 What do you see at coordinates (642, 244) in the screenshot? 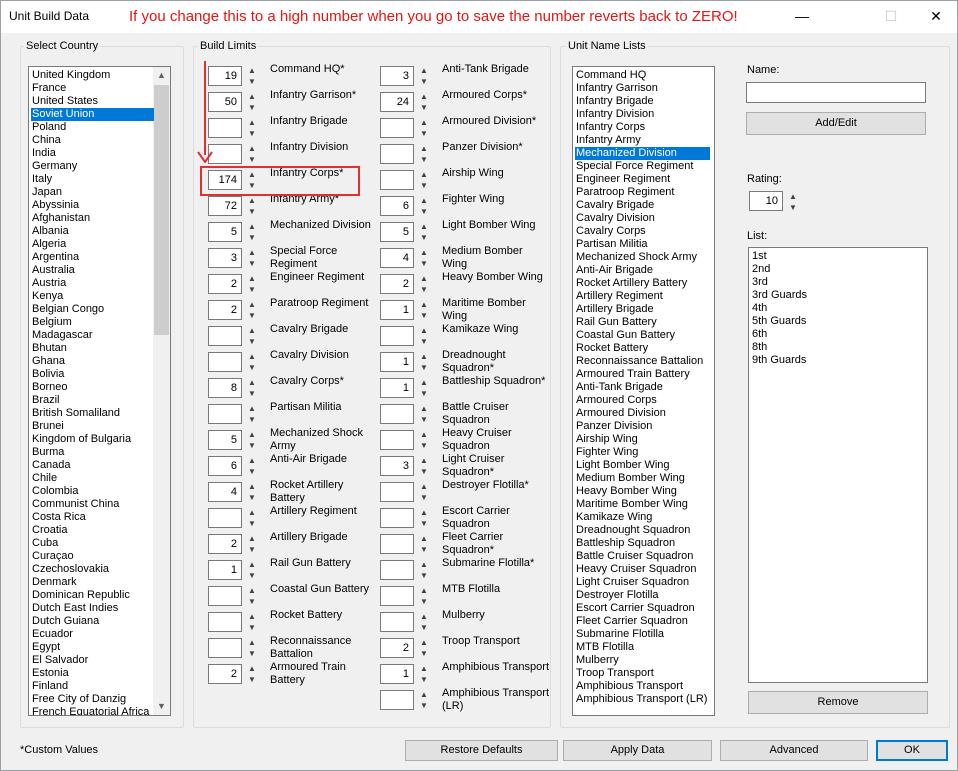
I see `unit-type-list-item: Partisan Militia` at bounding box center [642, 244].